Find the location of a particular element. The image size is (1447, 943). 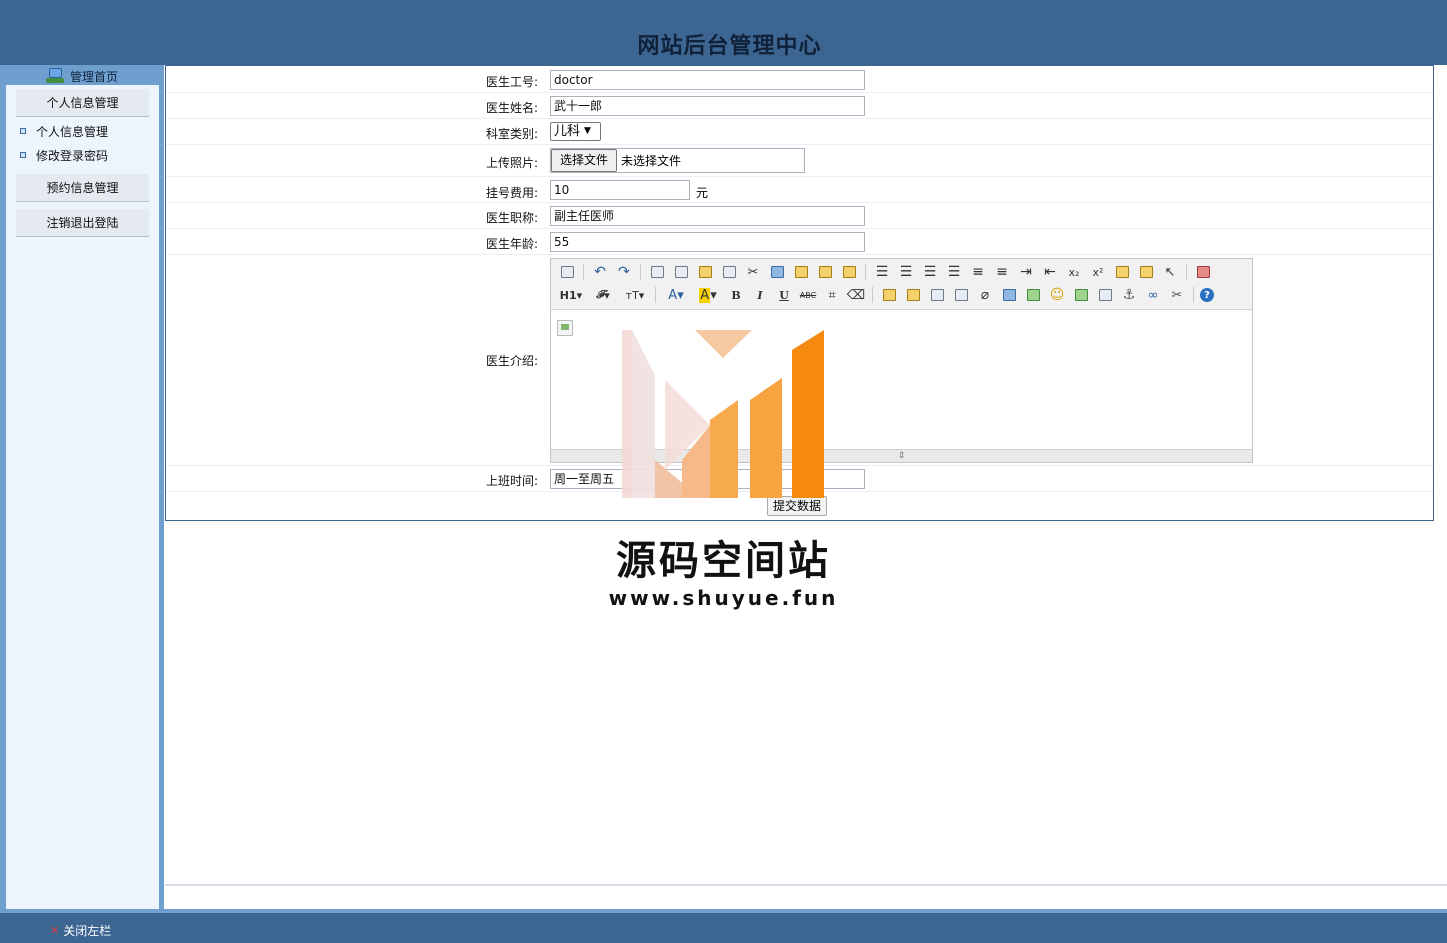

work-time-label: 上班时间: is located at coordinates (511, 481).